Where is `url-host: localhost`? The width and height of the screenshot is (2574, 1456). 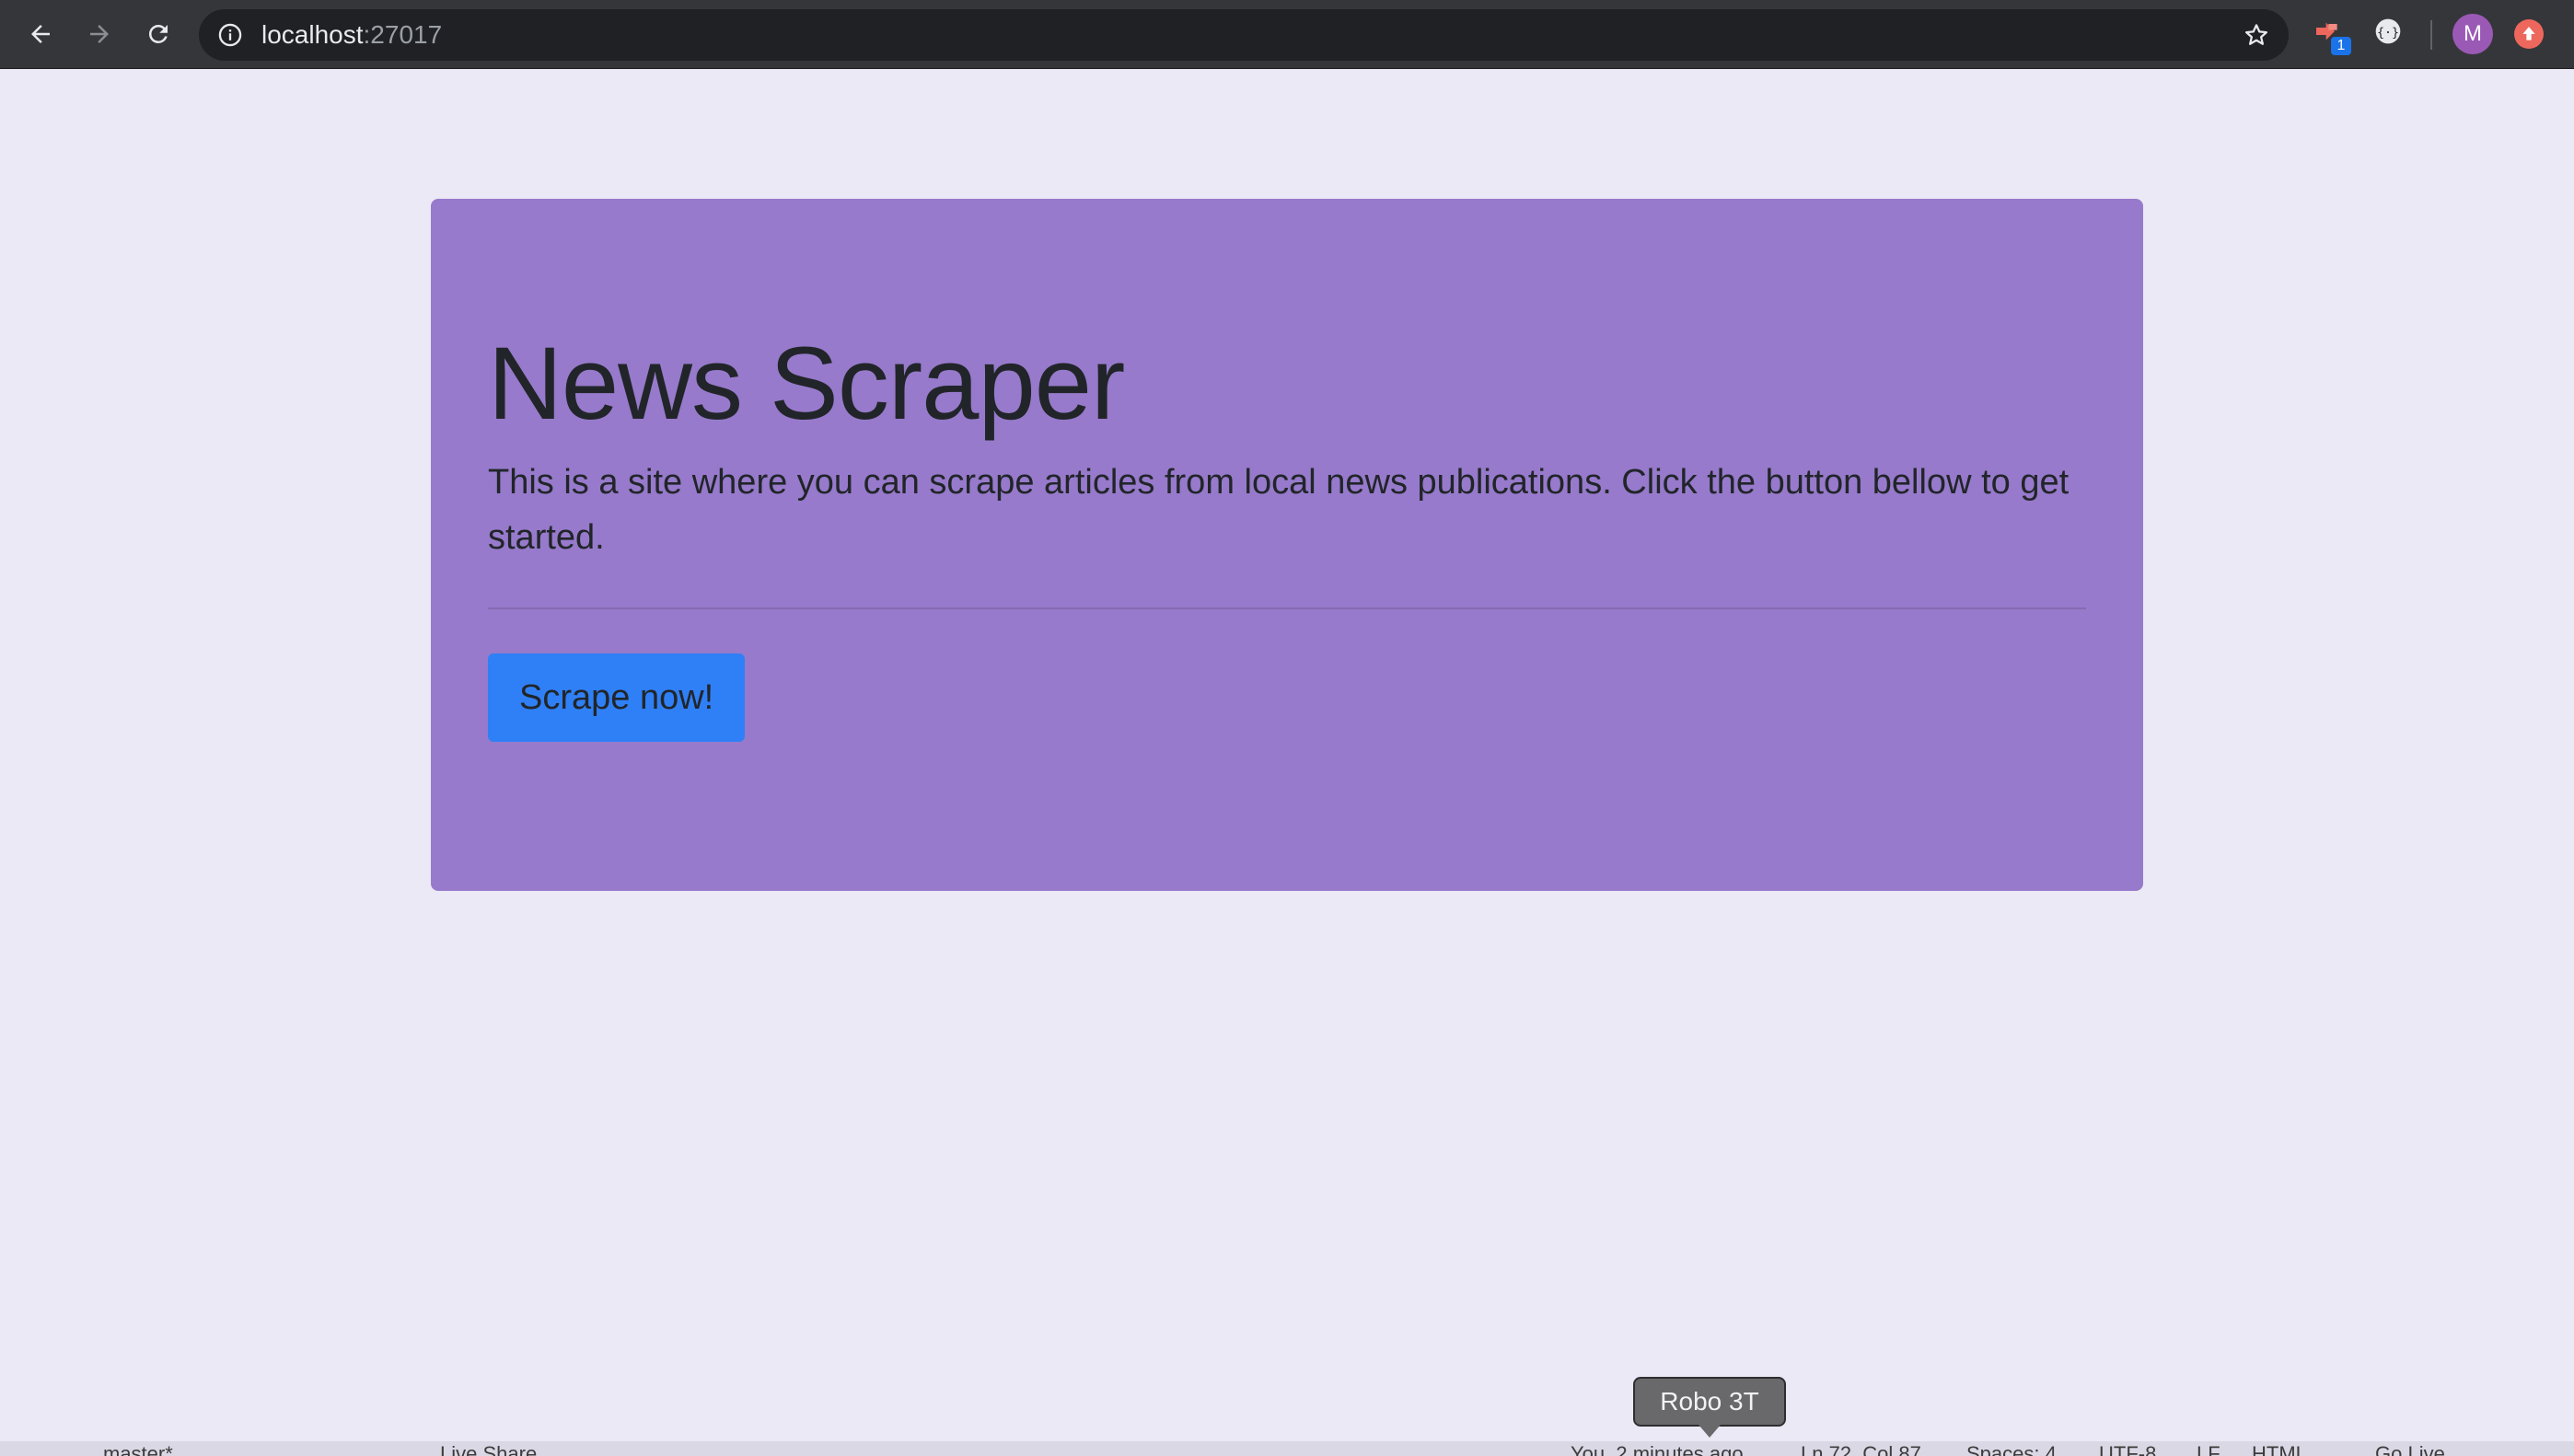
url-host: localhost is located at coordinates (312, 34).